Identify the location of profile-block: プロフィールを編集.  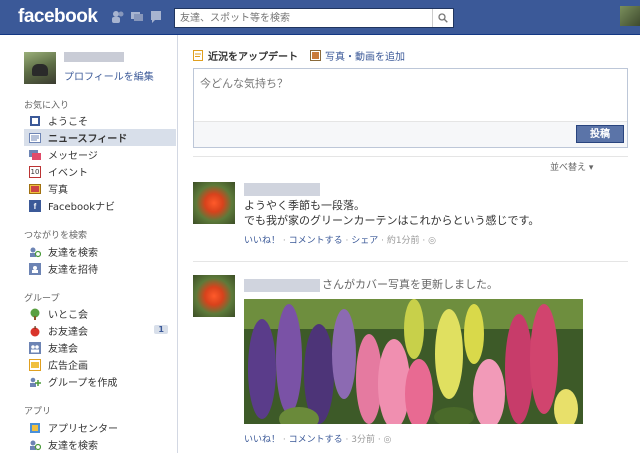
(89, 68).